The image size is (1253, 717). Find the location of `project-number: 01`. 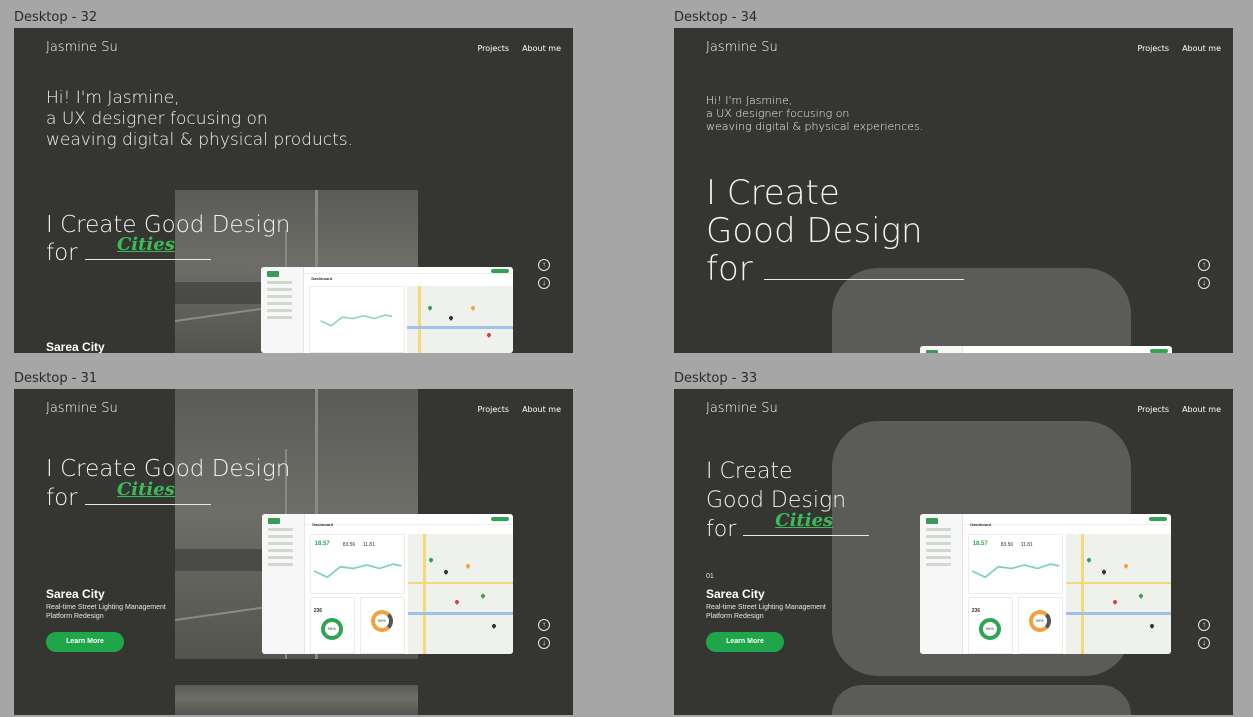

project-number: 01 is located at coordinates (710, 576).